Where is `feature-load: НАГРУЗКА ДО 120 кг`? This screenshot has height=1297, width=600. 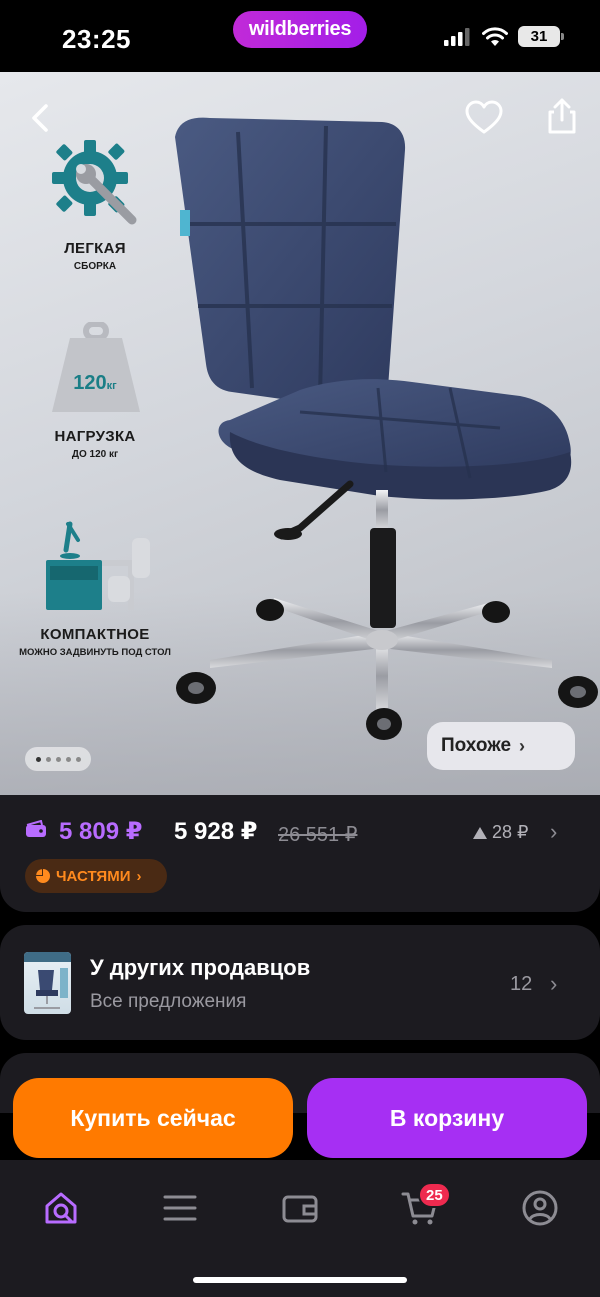 feature-load: НАГРУЗКА ДО 120 кг is located at coordinates (95, 391).